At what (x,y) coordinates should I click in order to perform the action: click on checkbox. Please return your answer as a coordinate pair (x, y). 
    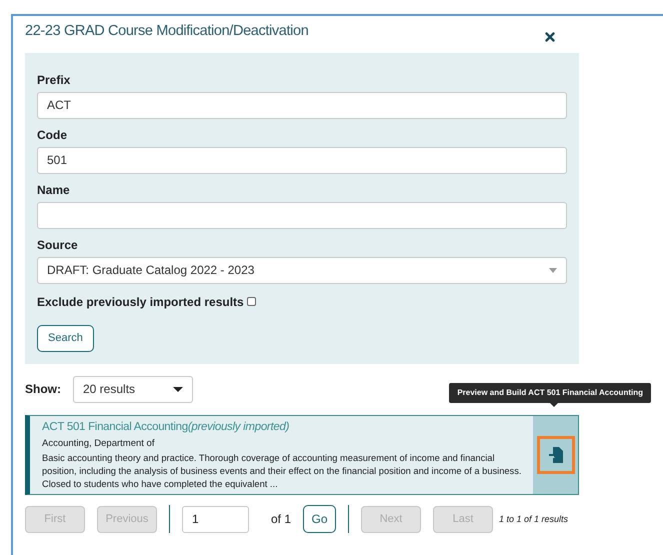
    Looking at the image, I should click on (251, 301).